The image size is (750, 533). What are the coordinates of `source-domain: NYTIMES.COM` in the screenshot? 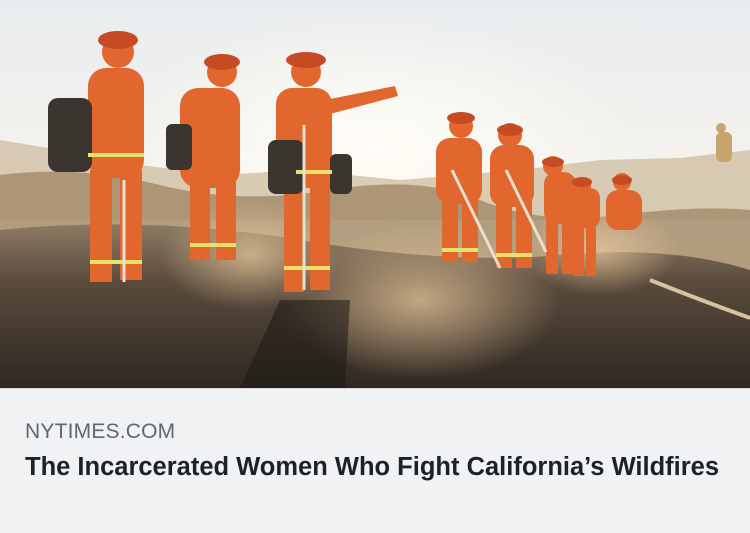 It's located at (100, 431).